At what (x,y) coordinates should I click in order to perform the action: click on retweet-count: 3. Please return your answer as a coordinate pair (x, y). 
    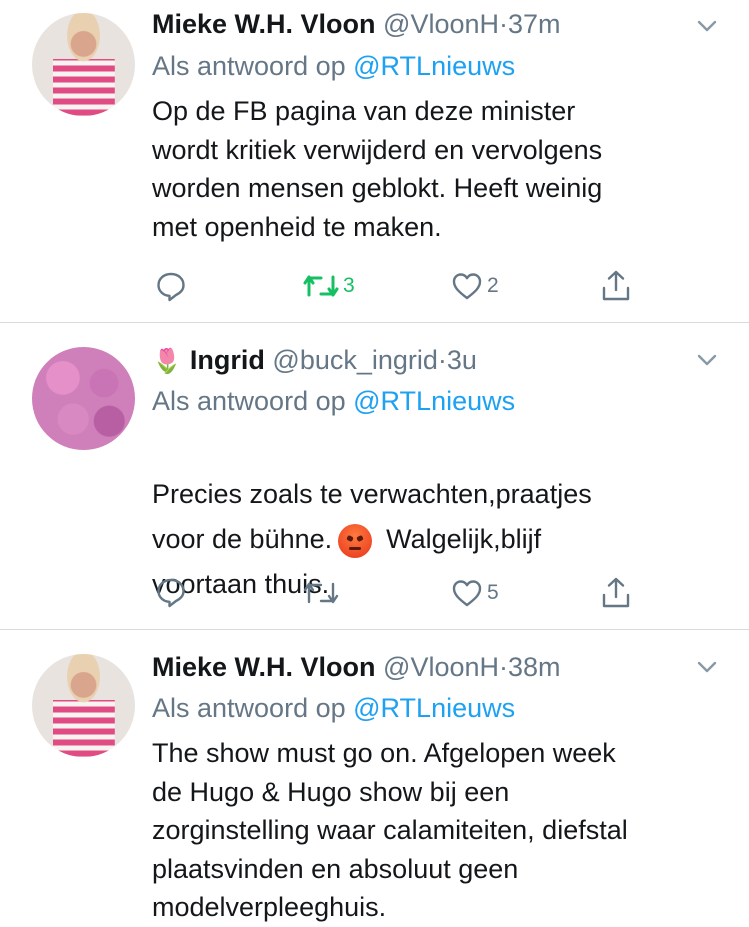
    Looking at the image, I should click on (349, 285).